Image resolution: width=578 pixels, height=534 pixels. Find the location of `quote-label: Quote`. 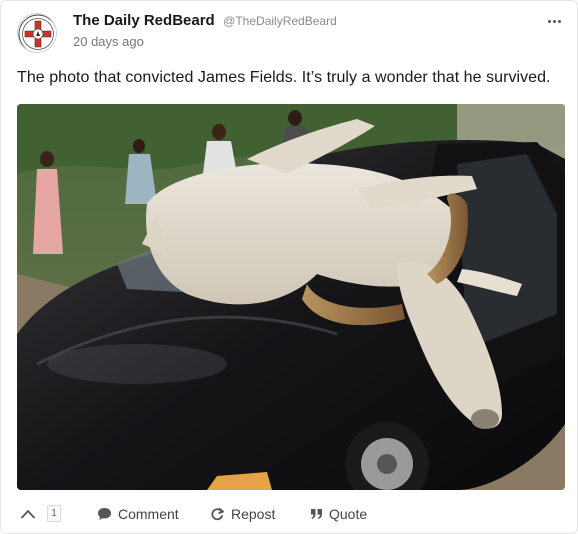

quote-label: Quote is located at coordinates (348, 514).